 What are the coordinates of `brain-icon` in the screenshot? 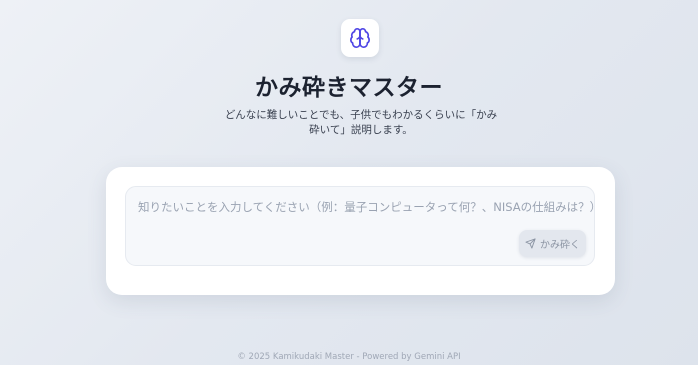 It's located at (360, 38).